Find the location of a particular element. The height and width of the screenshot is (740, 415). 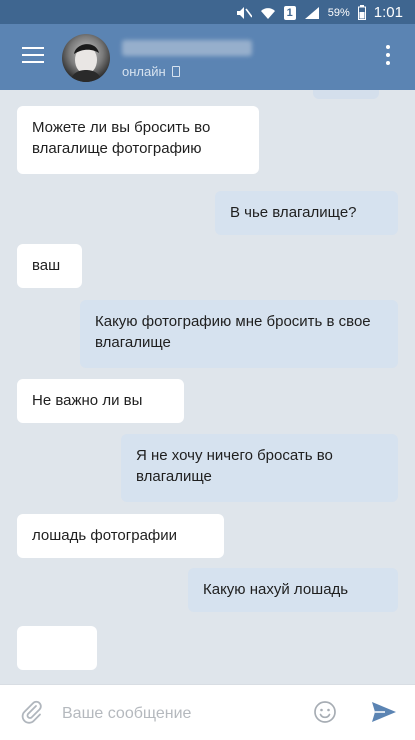

battery-percent: 59% is located at coordinates (338, 12).